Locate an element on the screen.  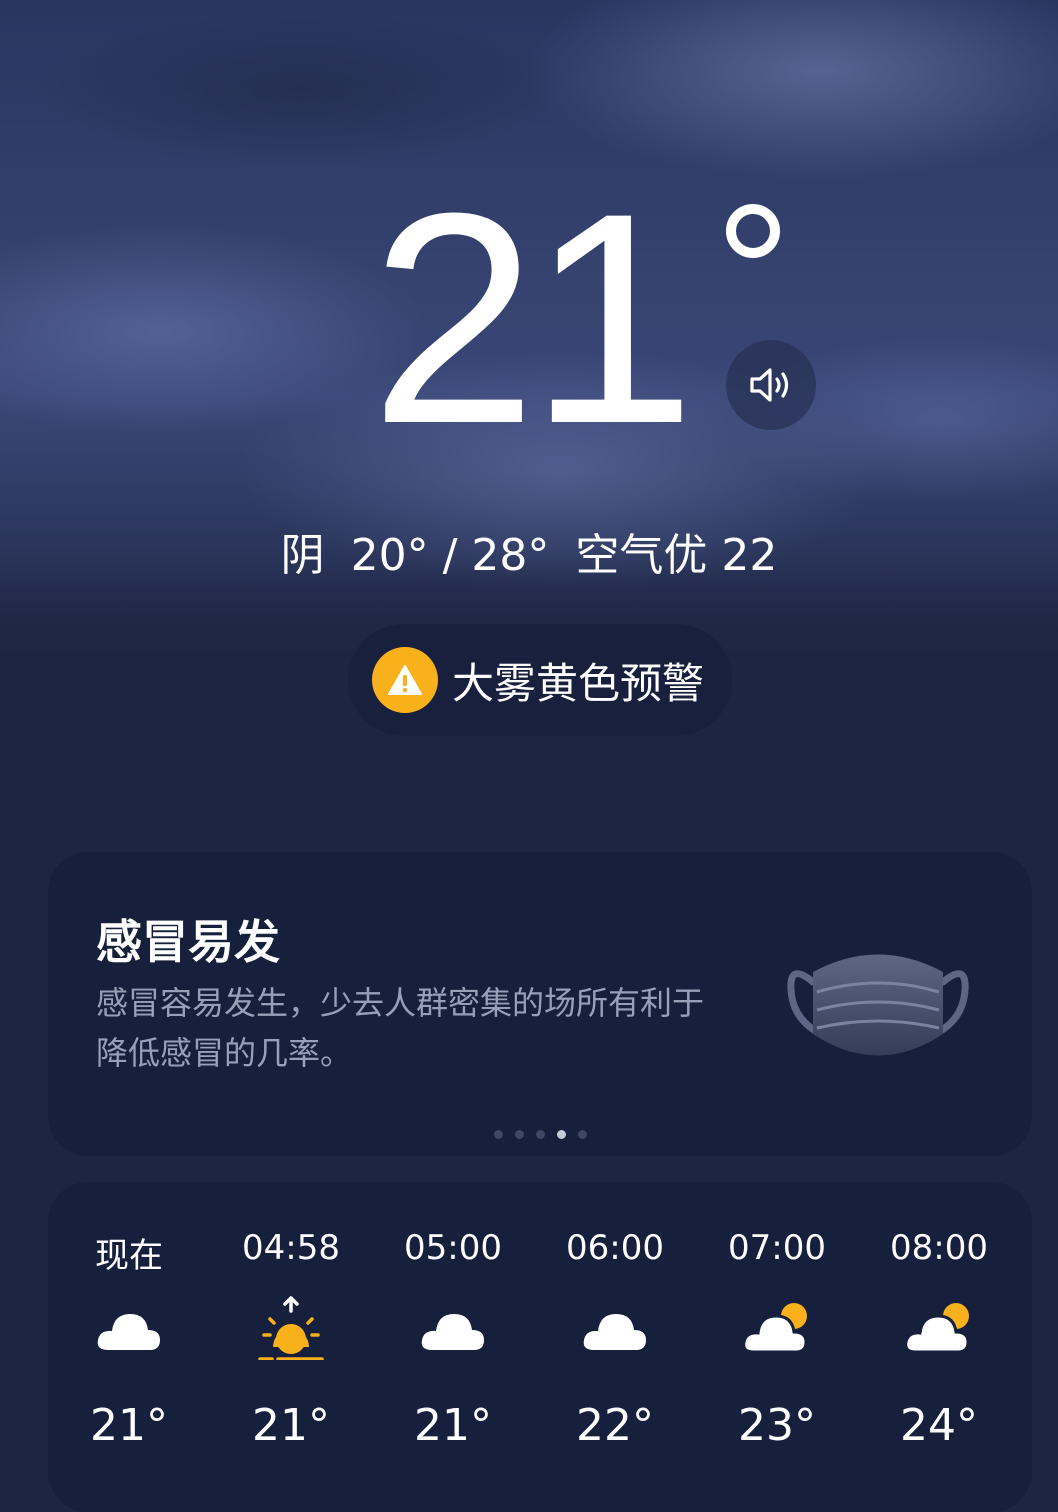
hour-time: 04:58 is located at coordinates (291, 1248).